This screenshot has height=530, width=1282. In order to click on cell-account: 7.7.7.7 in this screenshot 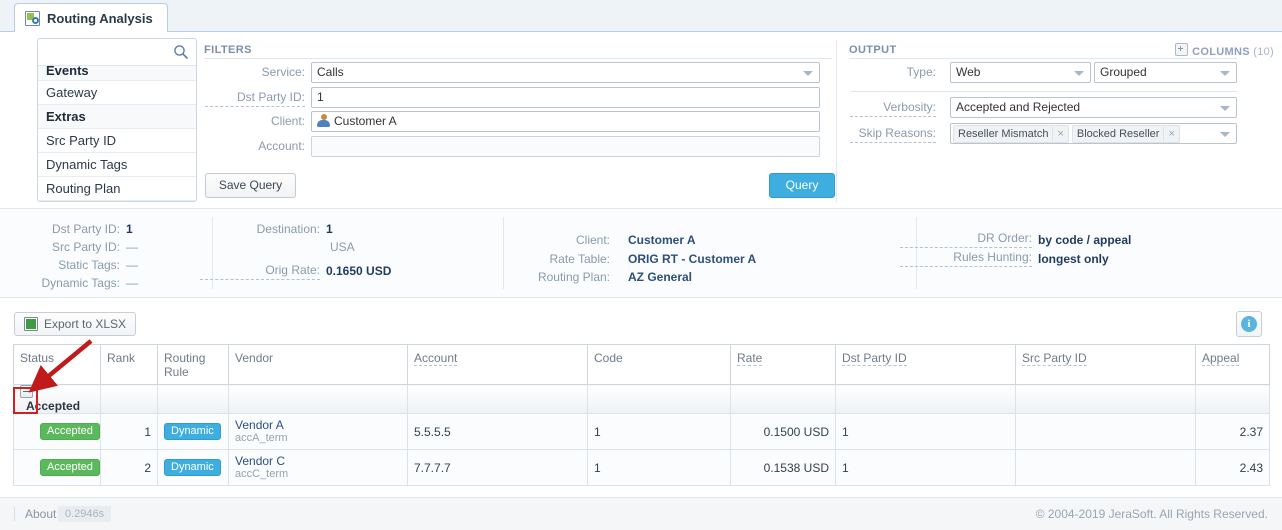, I will do `click(497, 467)`.